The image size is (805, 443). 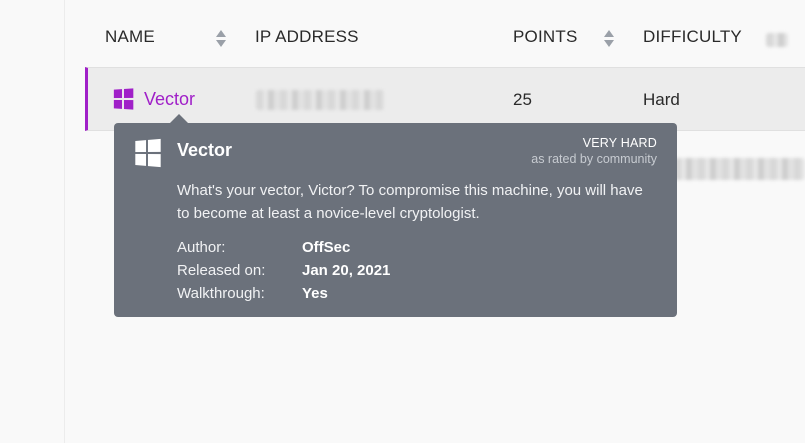 I want to click on column-header-points: POINTS, so click(x=545, y=37).